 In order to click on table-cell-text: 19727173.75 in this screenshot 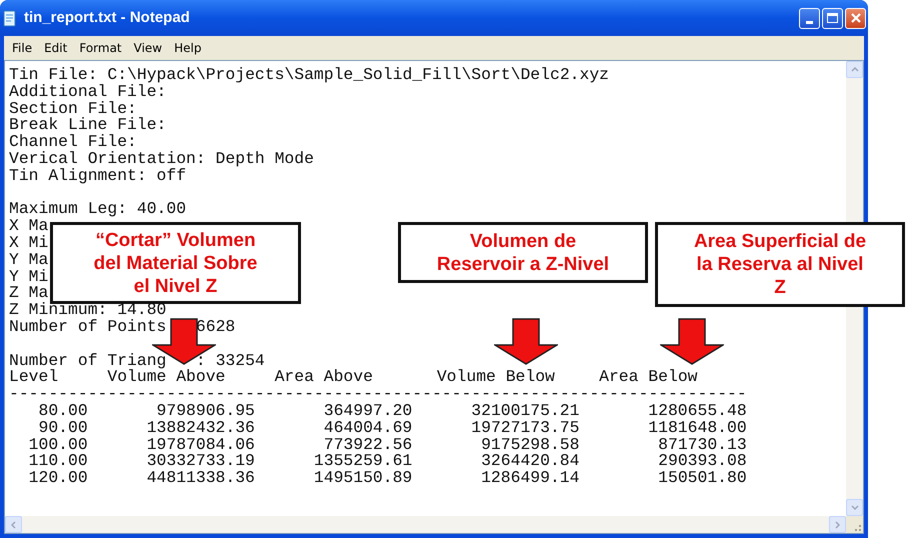, I will do `click(525, 428)`.